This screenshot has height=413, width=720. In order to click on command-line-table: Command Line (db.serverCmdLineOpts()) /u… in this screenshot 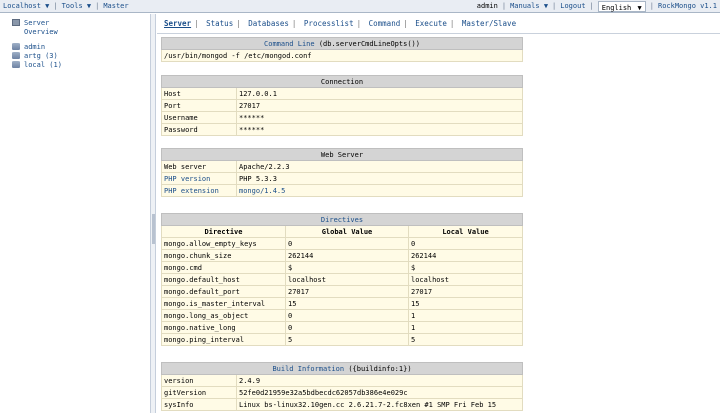, I will do `click(342, 49)`.